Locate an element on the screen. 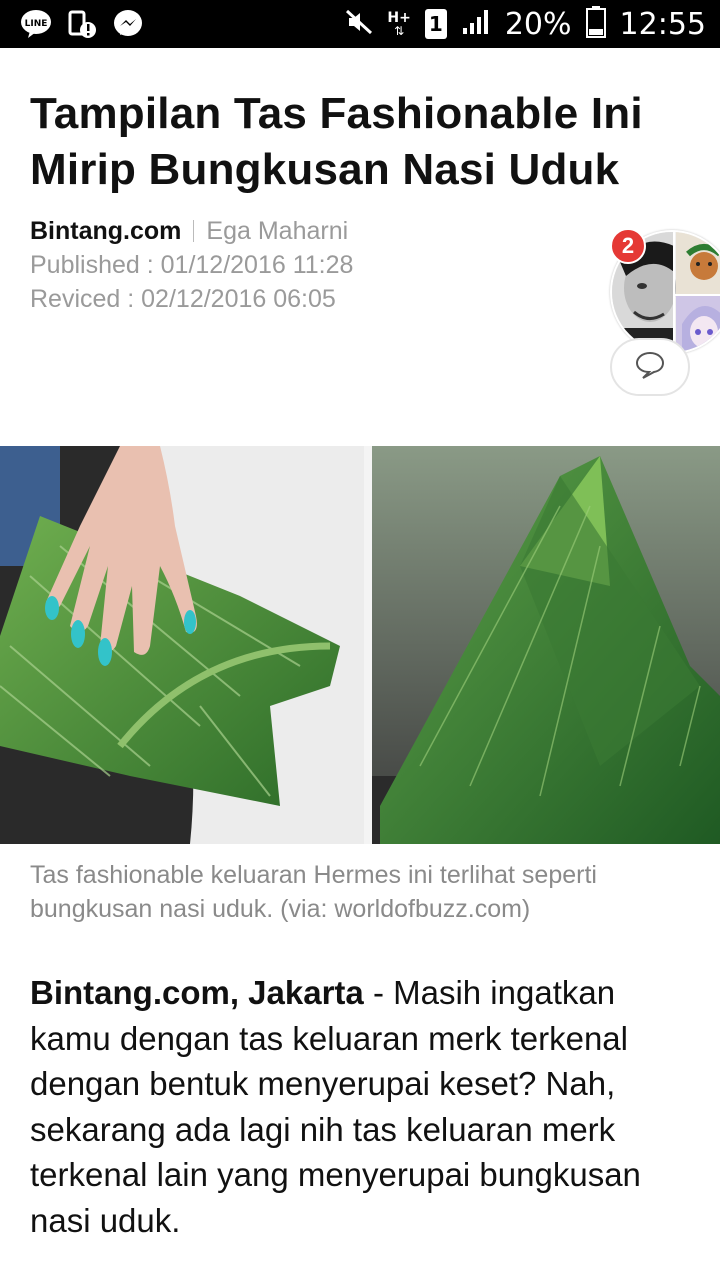 Image resolution: width=720 pixels, height=1280 pixels. commenter-avatars: 2 is located at coordinates (664, 292).